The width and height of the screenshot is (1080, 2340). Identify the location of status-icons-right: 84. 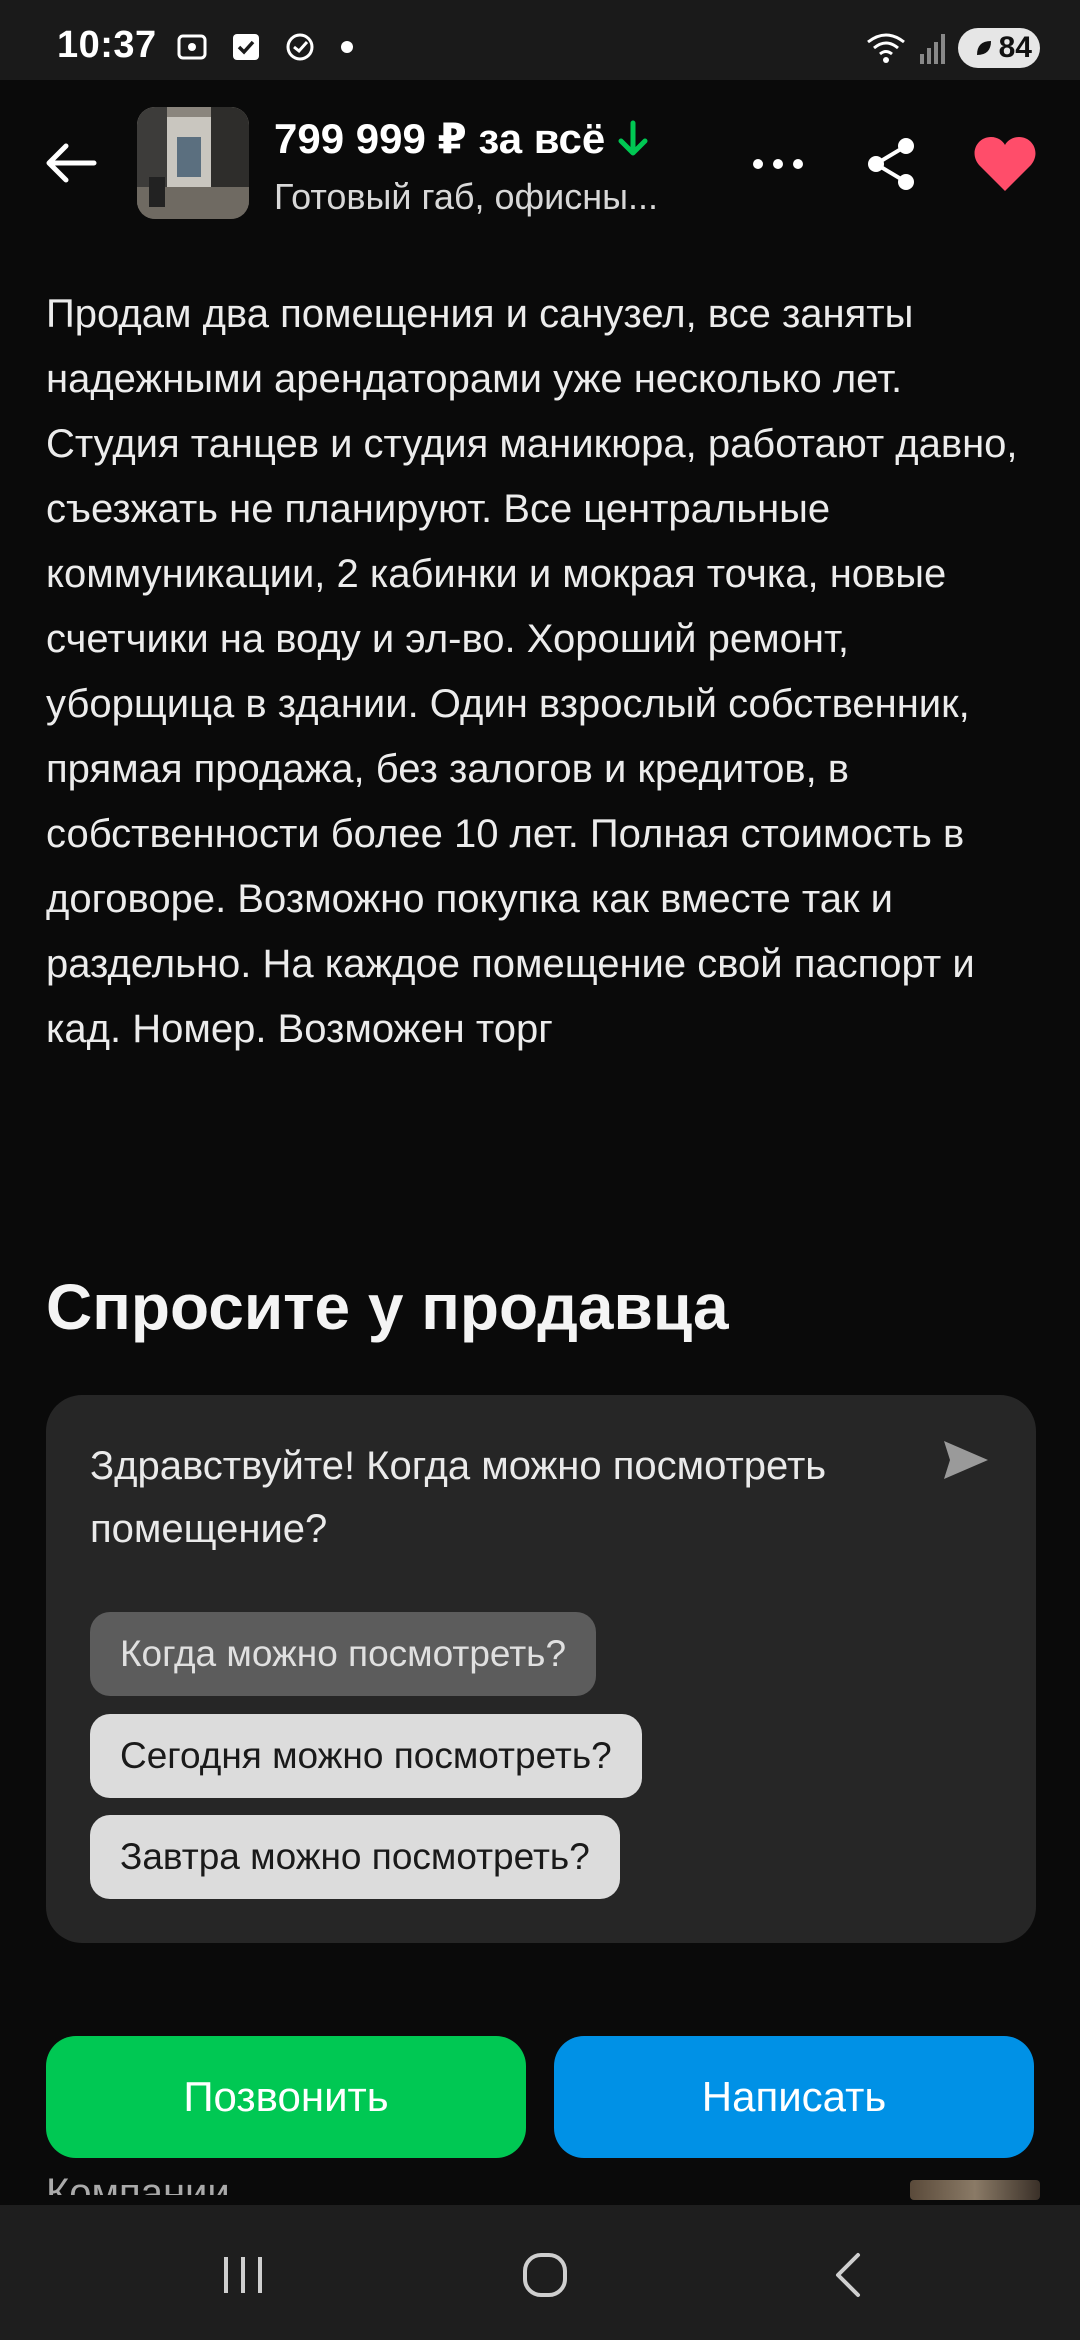
(952, 48).